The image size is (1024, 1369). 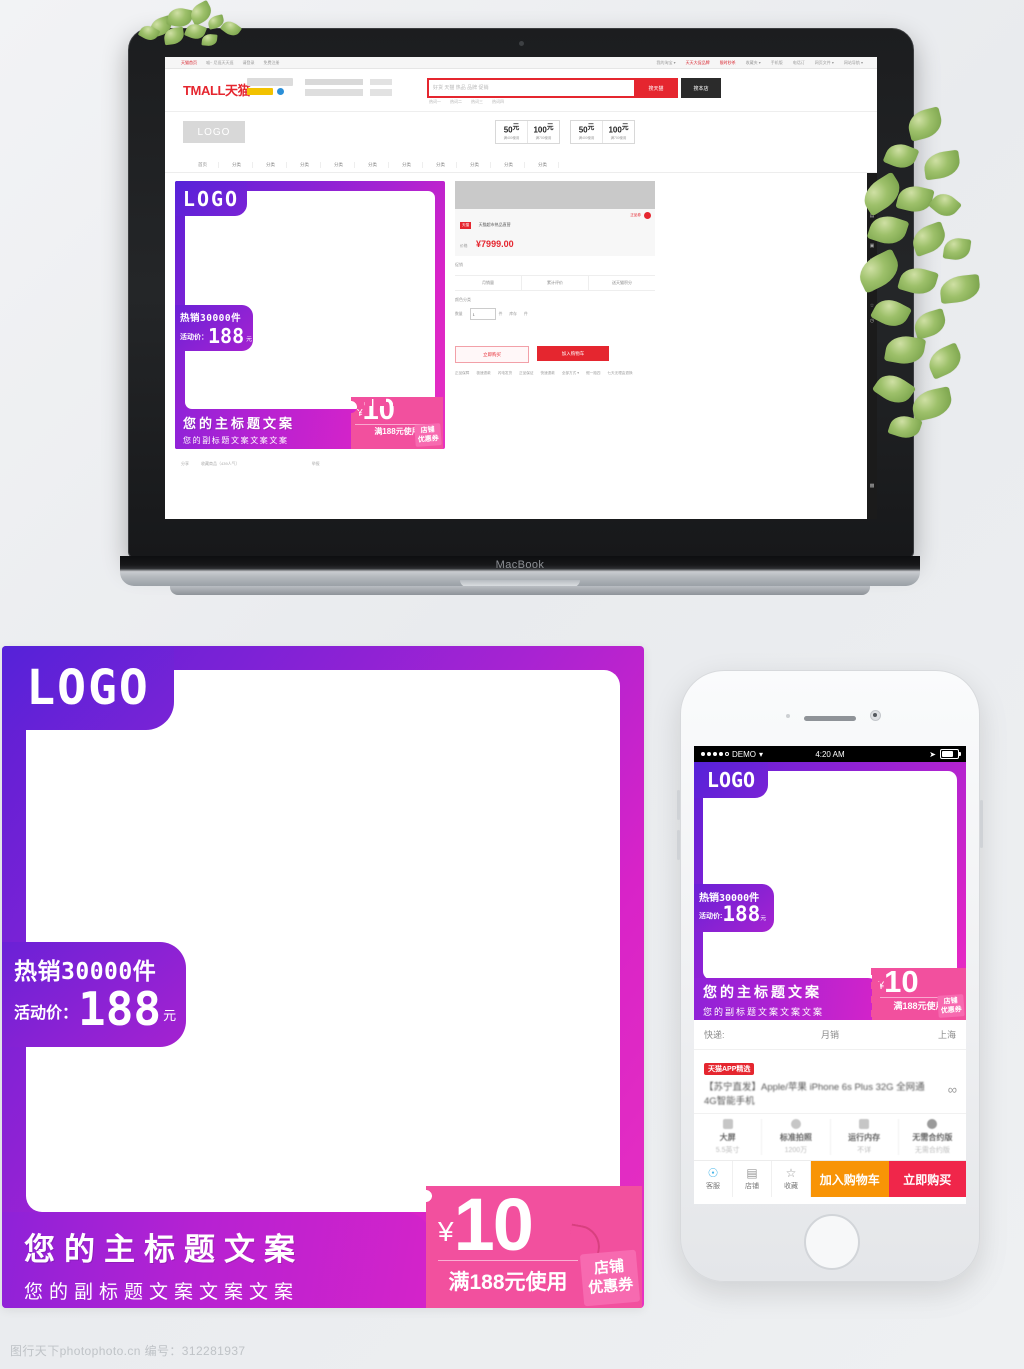 What do you see at coordinates (981, 824) in the screenshot?
I see `phone-power-button` at bounding box center [981, 824].